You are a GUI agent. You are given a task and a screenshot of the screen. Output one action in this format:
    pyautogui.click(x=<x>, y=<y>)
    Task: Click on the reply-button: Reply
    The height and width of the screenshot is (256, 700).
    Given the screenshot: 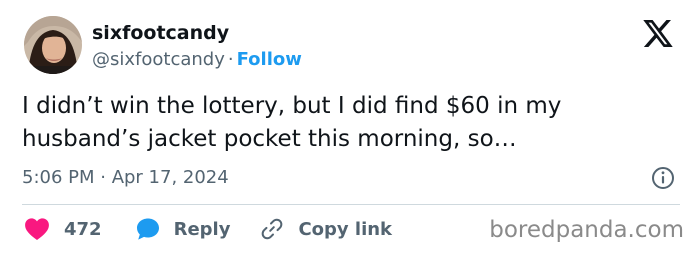 What is the action you would take?
    pyautogui.click(x=183, y=229)
    